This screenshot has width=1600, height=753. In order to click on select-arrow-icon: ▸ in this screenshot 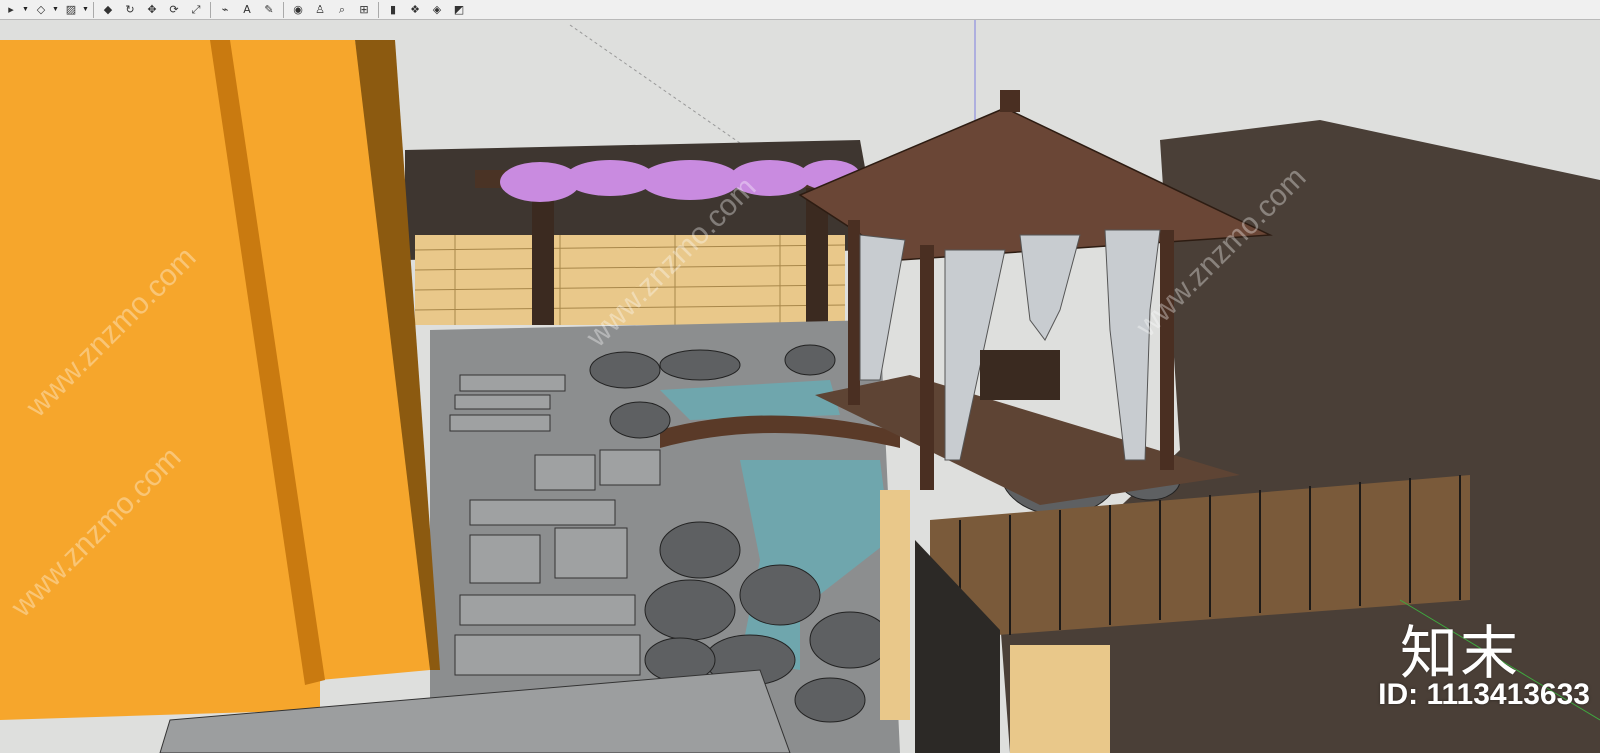, I will do `click(11, 10)`.